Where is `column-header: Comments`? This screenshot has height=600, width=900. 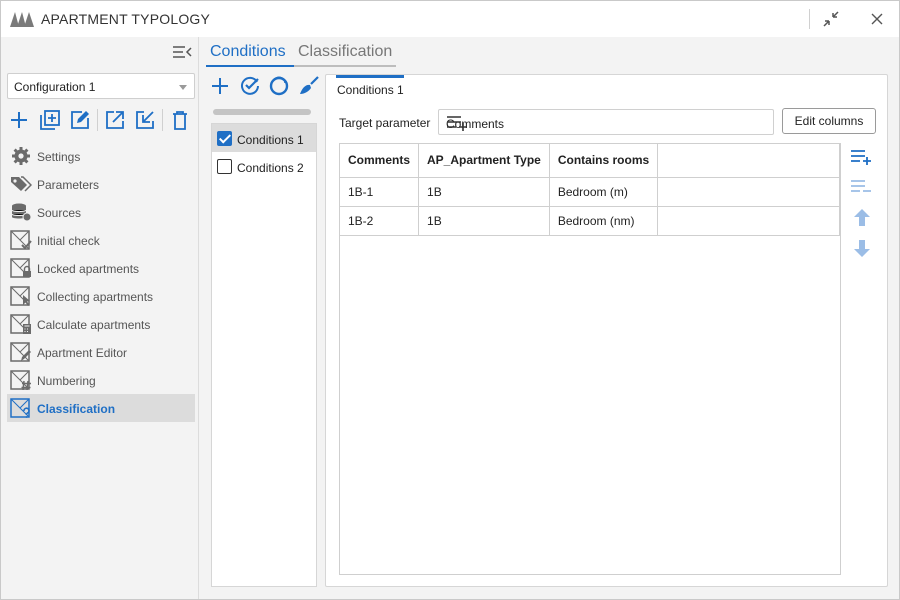 column-header: Comments is located at coordinates (380, 161).